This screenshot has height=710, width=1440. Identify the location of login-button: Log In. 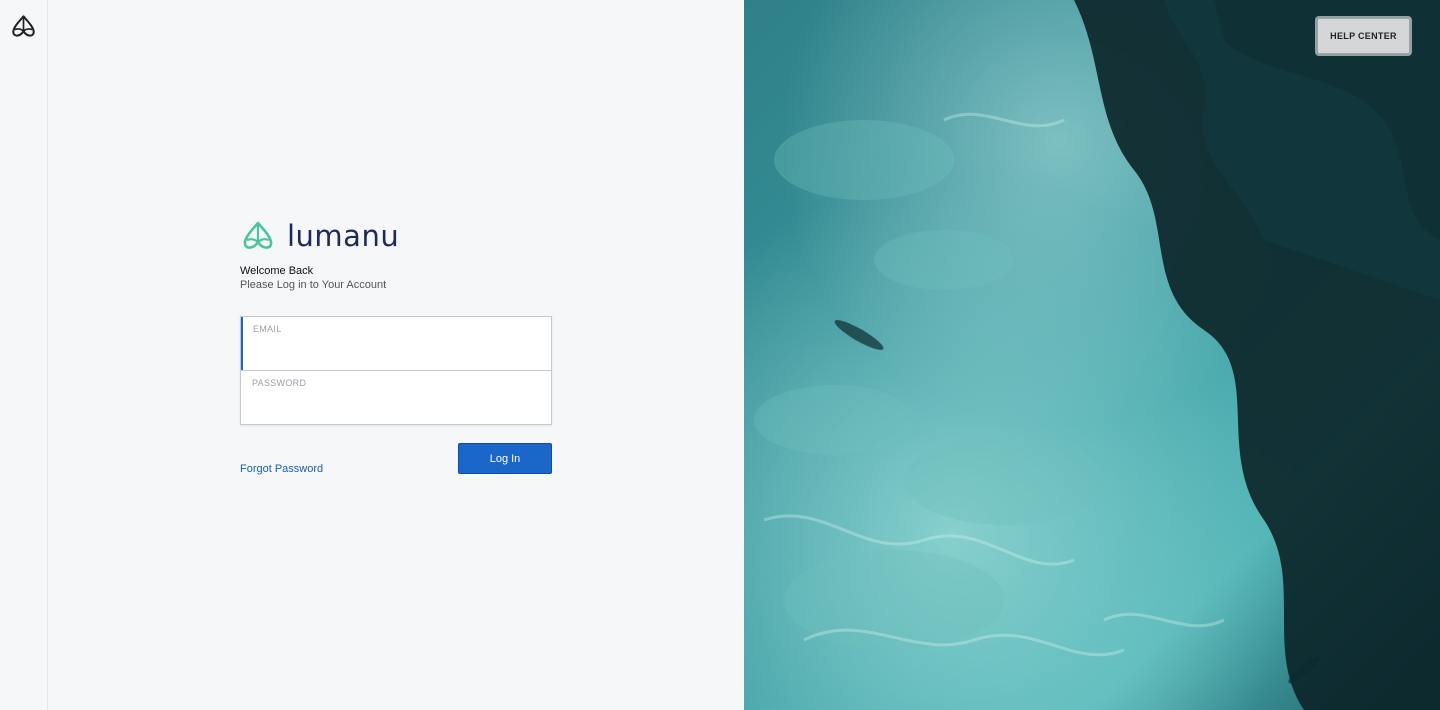
(505, 458).